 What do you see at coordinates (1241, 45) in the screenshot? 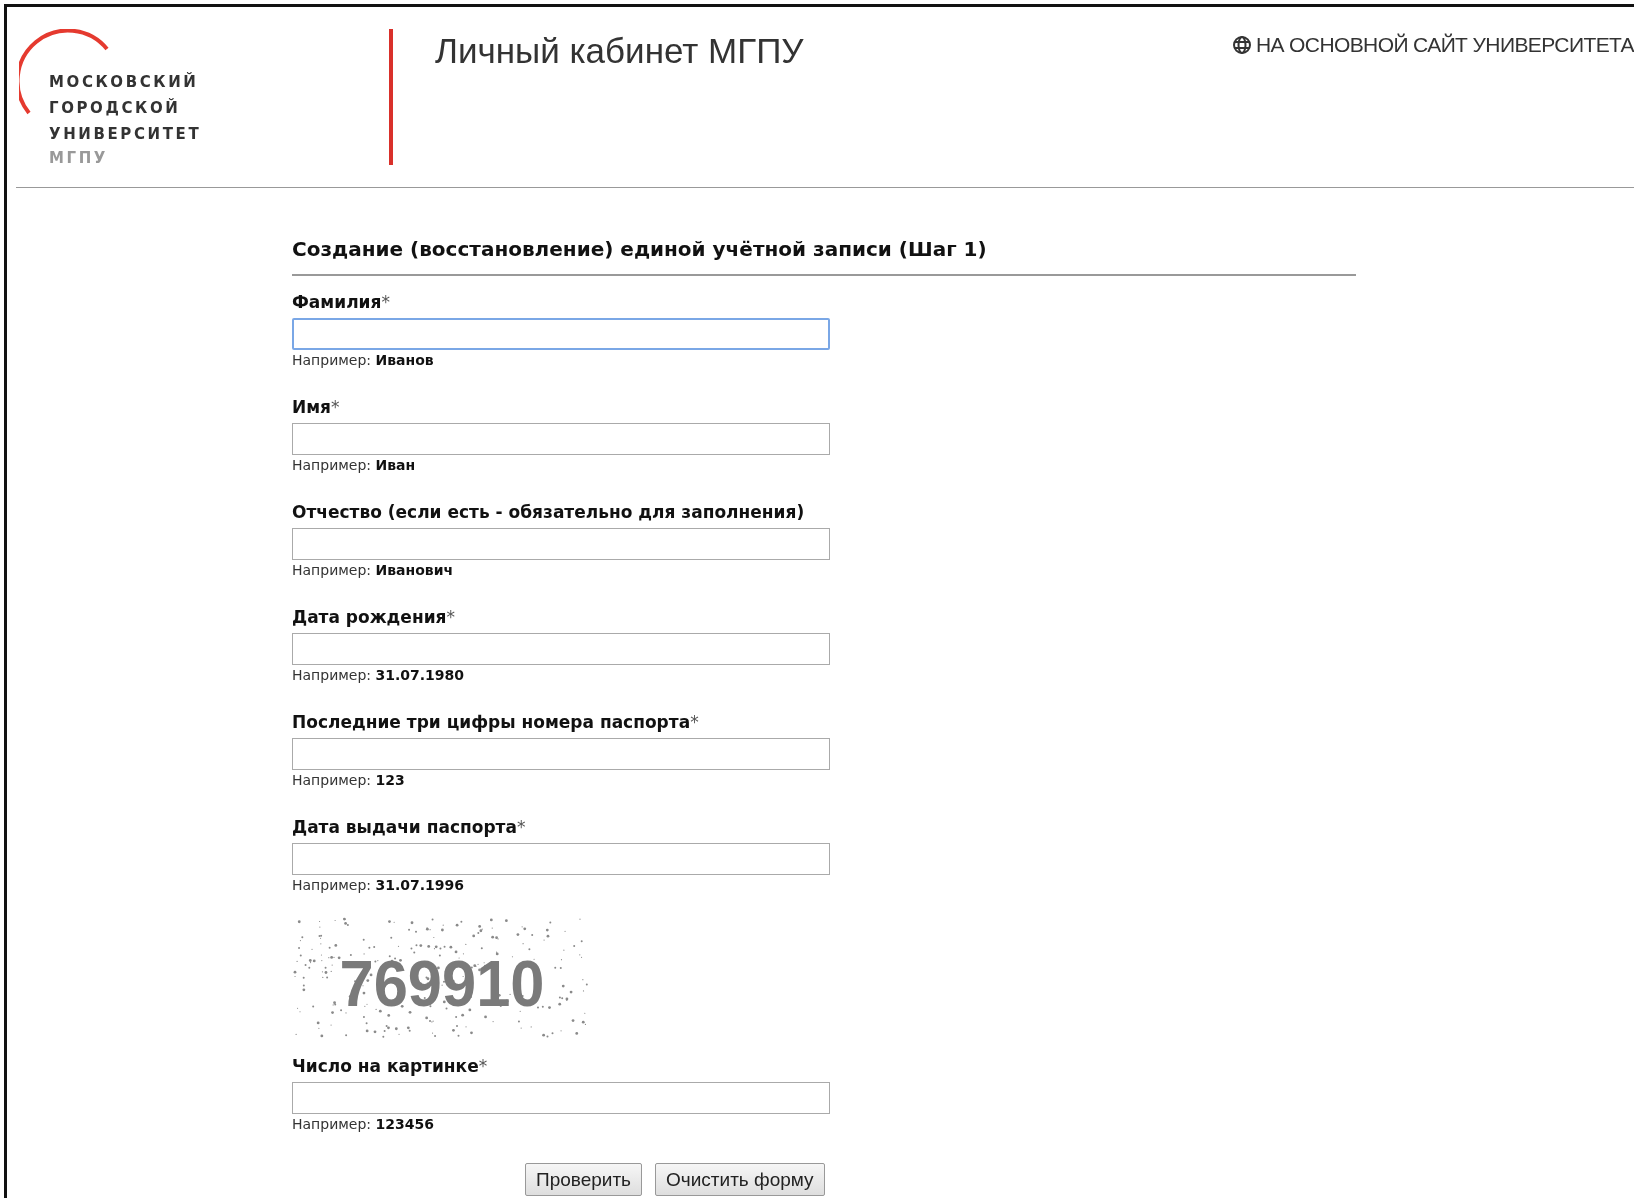
I see `globe-icon` at bounding box center [1241, 45].